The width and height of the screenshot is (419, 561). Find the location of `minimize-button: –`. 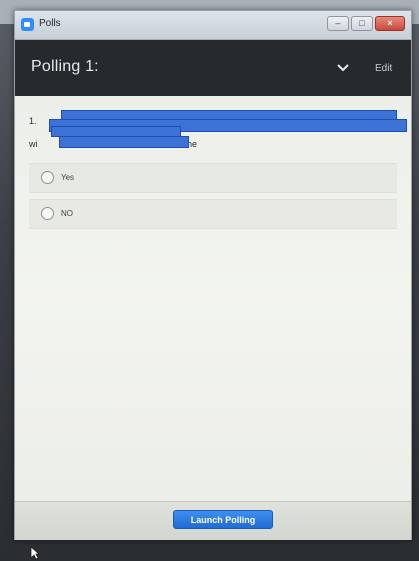

minimize-button: – is located at coordinates (338, 23).